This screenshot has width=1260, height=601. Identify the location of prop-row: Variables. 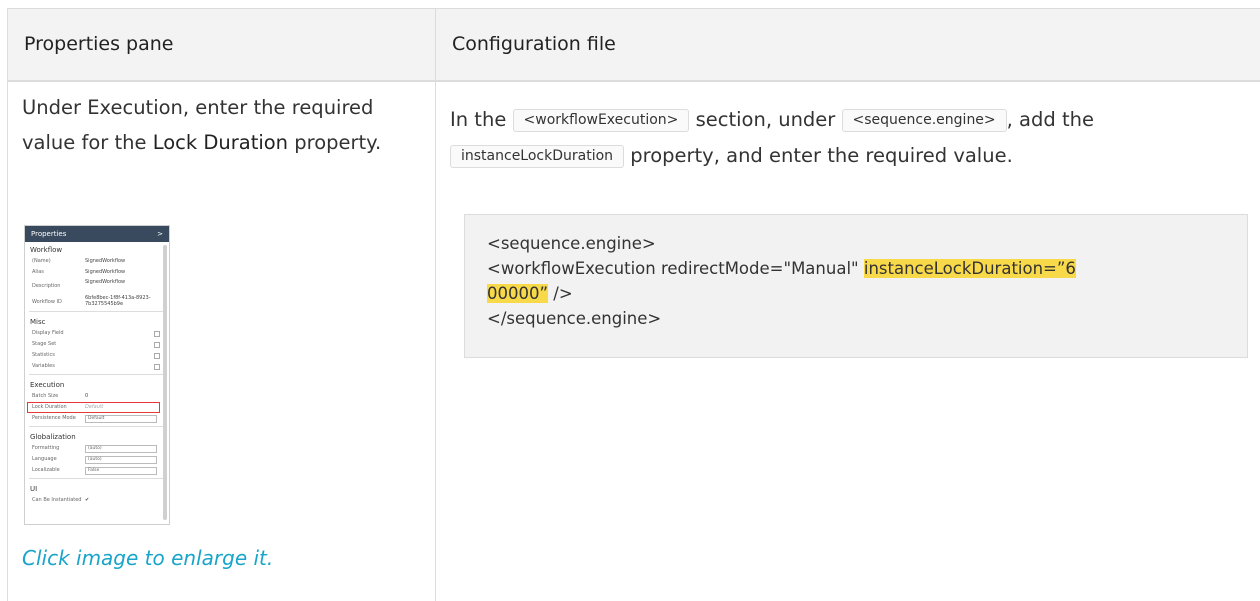
(97, 366).